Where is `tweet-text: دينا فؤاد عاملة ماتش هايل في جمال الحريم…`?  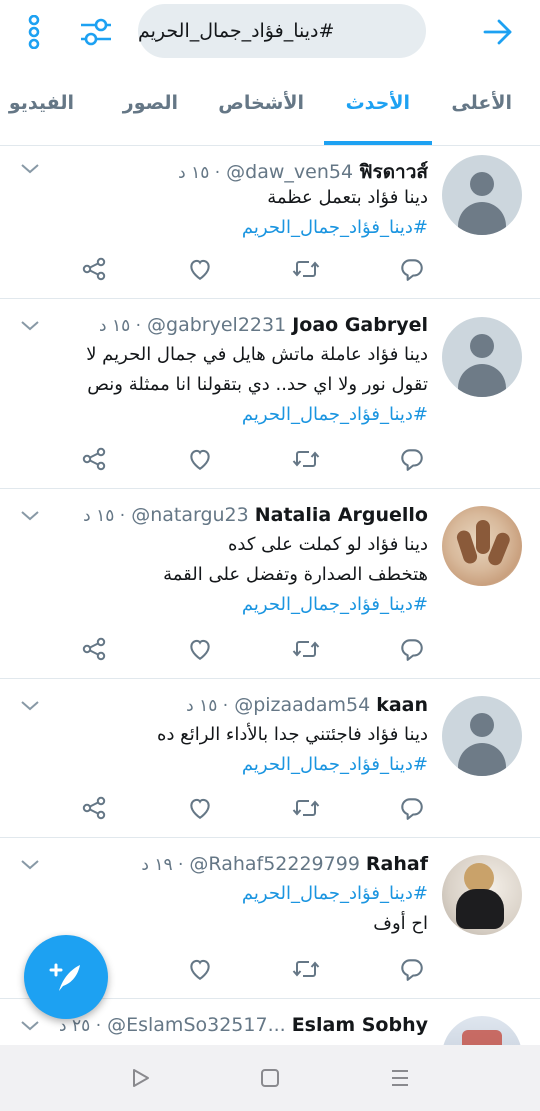 tweet-text: دينا فؤاد عاملة ماتش هايل في جمال الحريم… is located at coordinates (223, 385).